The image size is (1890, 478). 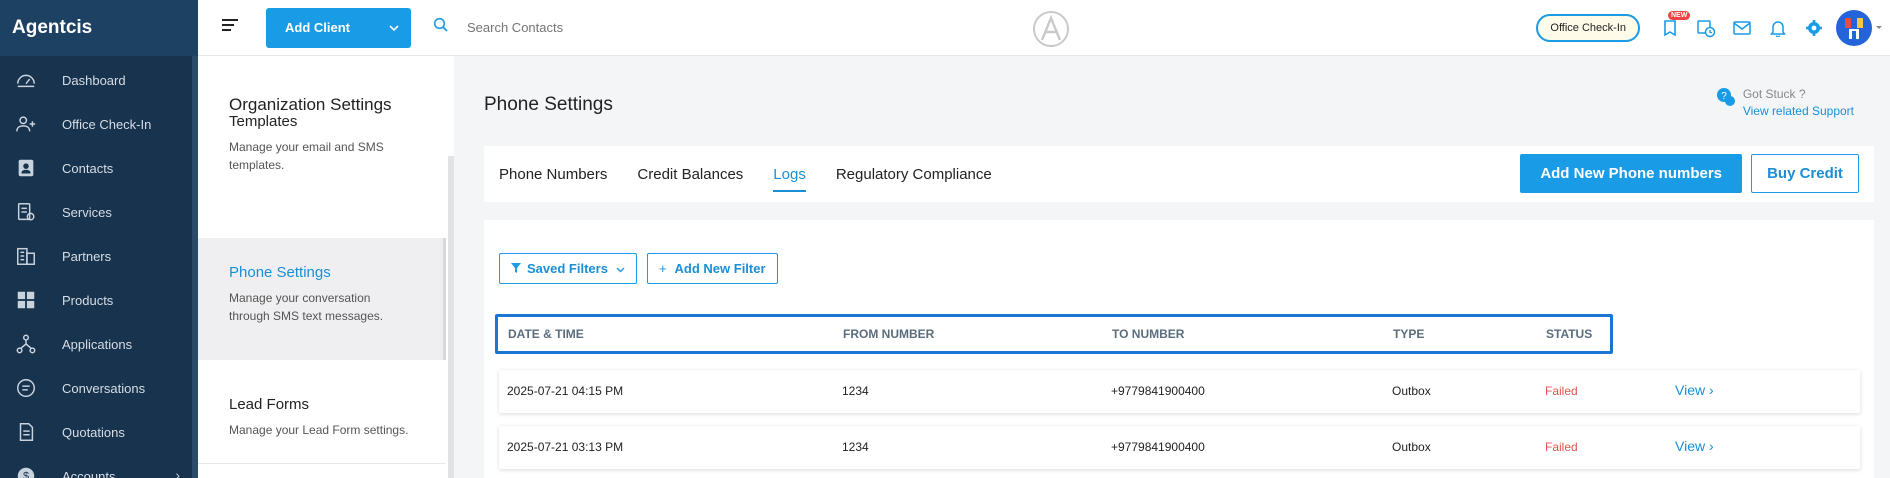 I want to click on sidebar-item-services: Services, so click(x=99, y=212).